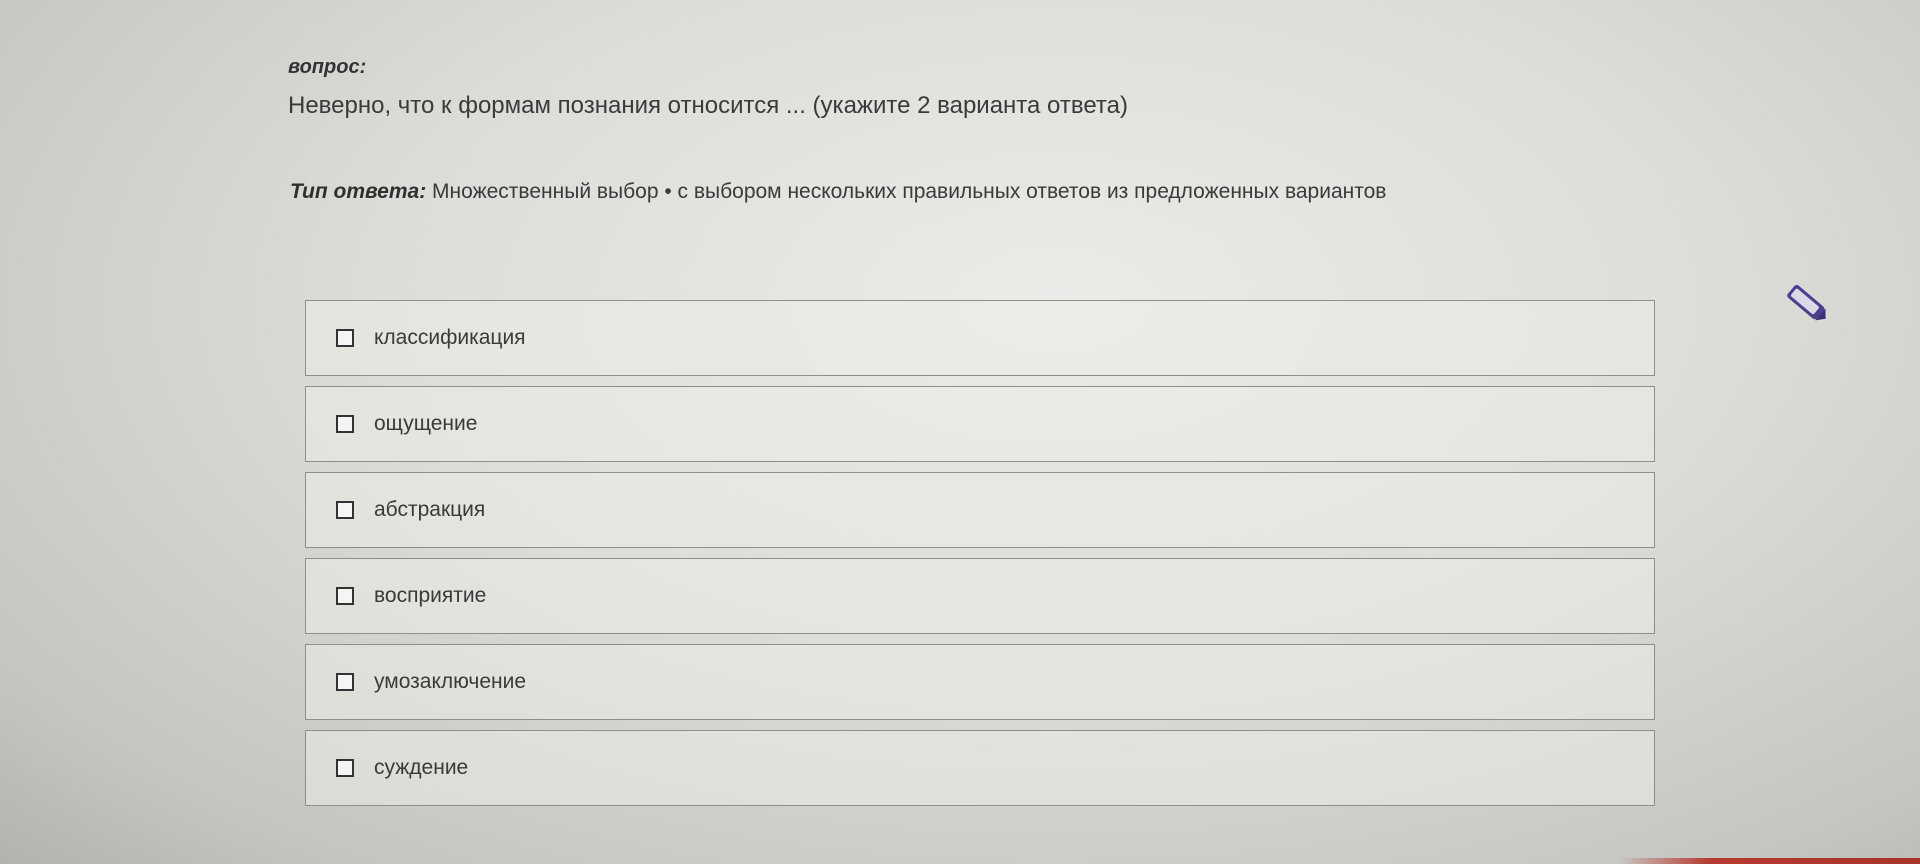 The width and height of the screenshot is (1920, 864). I want to click on option-abstraktsiya: абстракция, so click(980, 510).